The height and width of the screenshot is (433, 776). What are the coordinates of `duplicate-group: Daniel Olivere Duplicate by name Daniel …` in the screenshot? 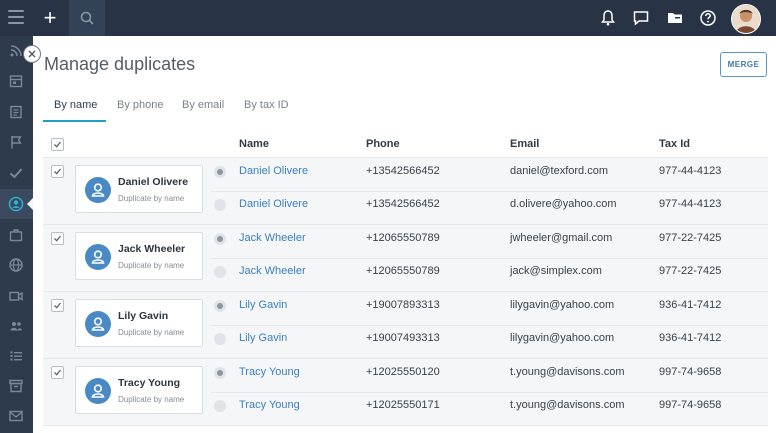 It's located at (405, 191).